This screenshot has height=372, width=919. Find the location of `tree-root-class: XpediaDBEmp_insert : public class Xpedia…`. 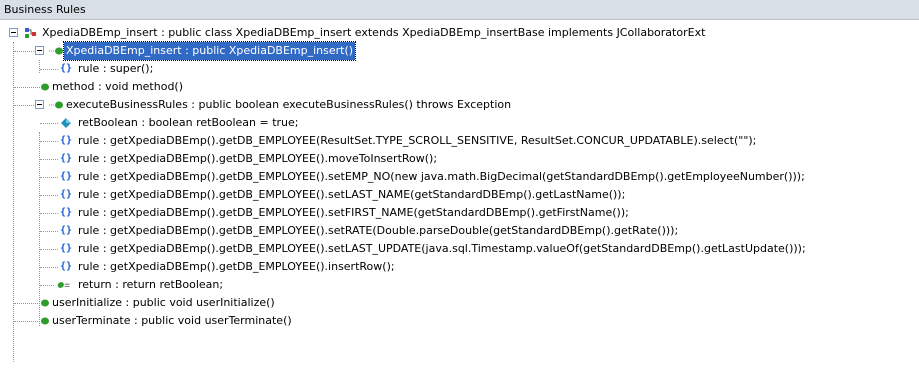

tree-root-class: XpediaDBEmp_insert : public class Xpedia… is located at coordinates (459, 33).